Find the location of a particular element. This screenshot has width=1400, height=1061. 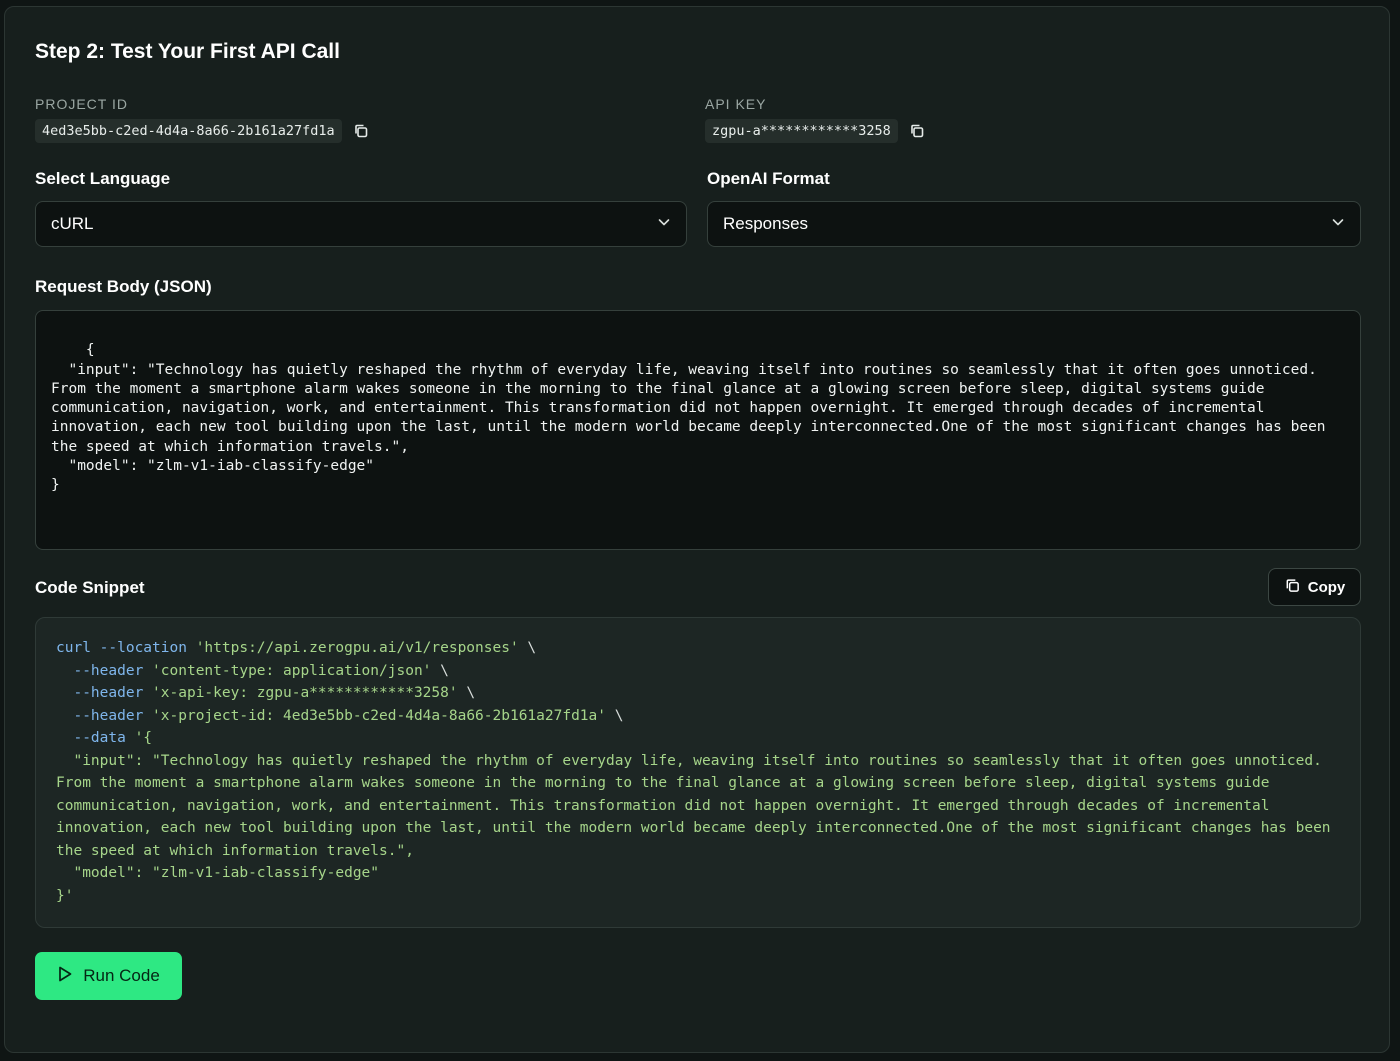

format-select: Responses is located at coordinates (1034, 224).